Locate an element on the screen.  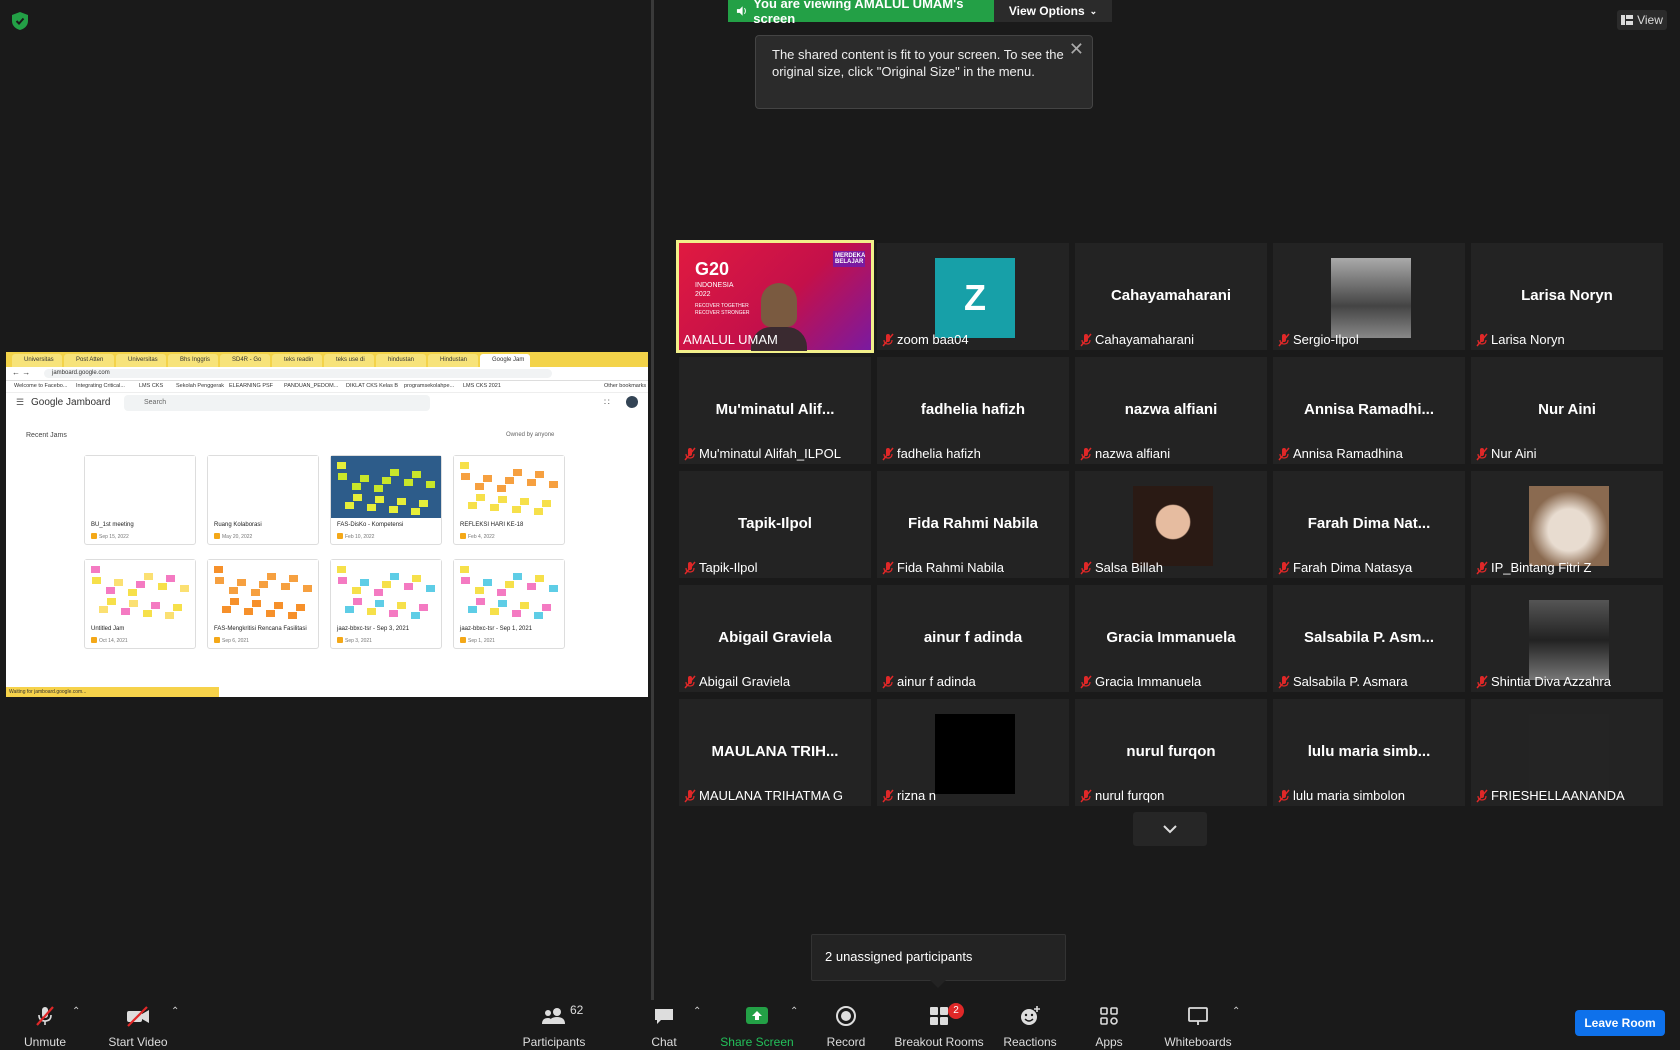
split-divider is located at coordinates (652, 500).